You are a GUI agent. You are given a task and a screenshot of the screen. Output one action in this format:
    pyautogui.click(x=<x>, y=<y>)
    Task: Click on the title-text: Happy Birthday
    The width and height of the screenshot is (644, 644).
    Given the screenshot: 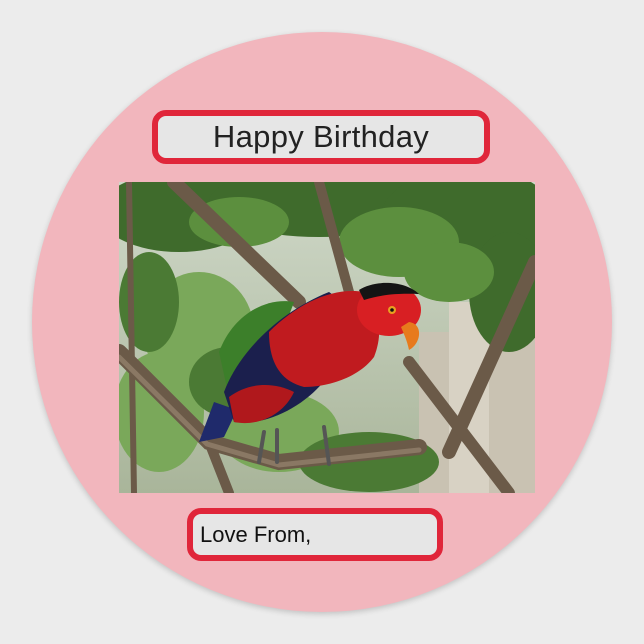 What is the action you would take?
    pyautogui.click(x=321, y=136)
    